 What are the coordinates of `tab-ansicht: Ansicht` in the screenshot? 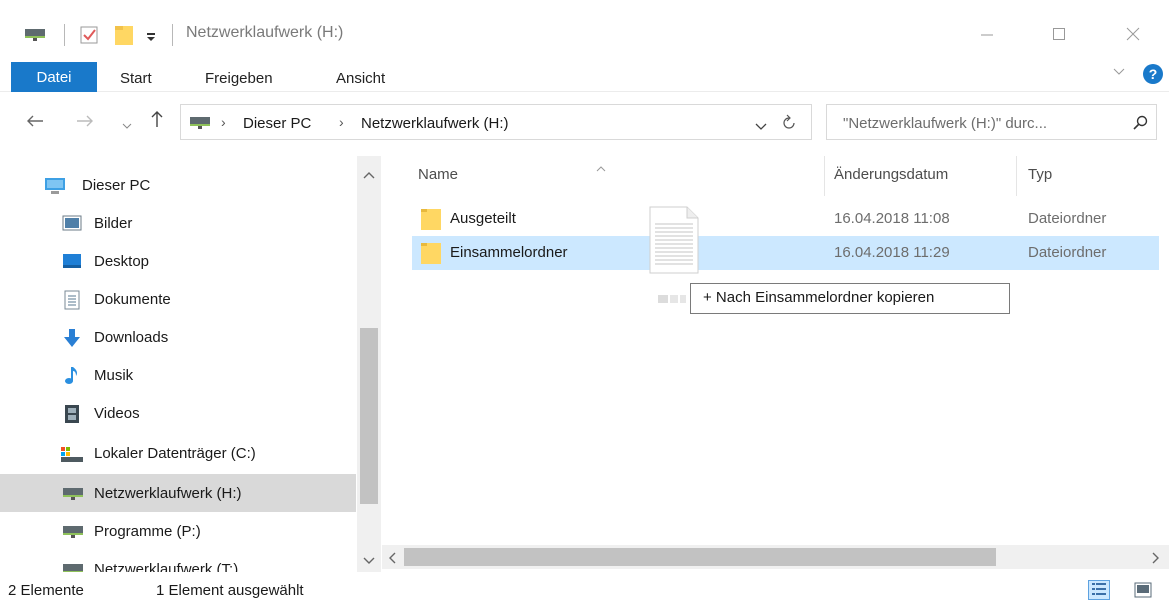 It's located at (360, 78).